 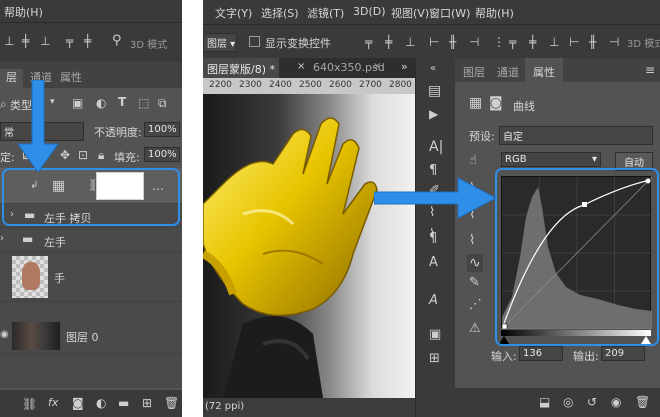 I want to click on swatch-icon: ▣, so click(x=435, y=334).